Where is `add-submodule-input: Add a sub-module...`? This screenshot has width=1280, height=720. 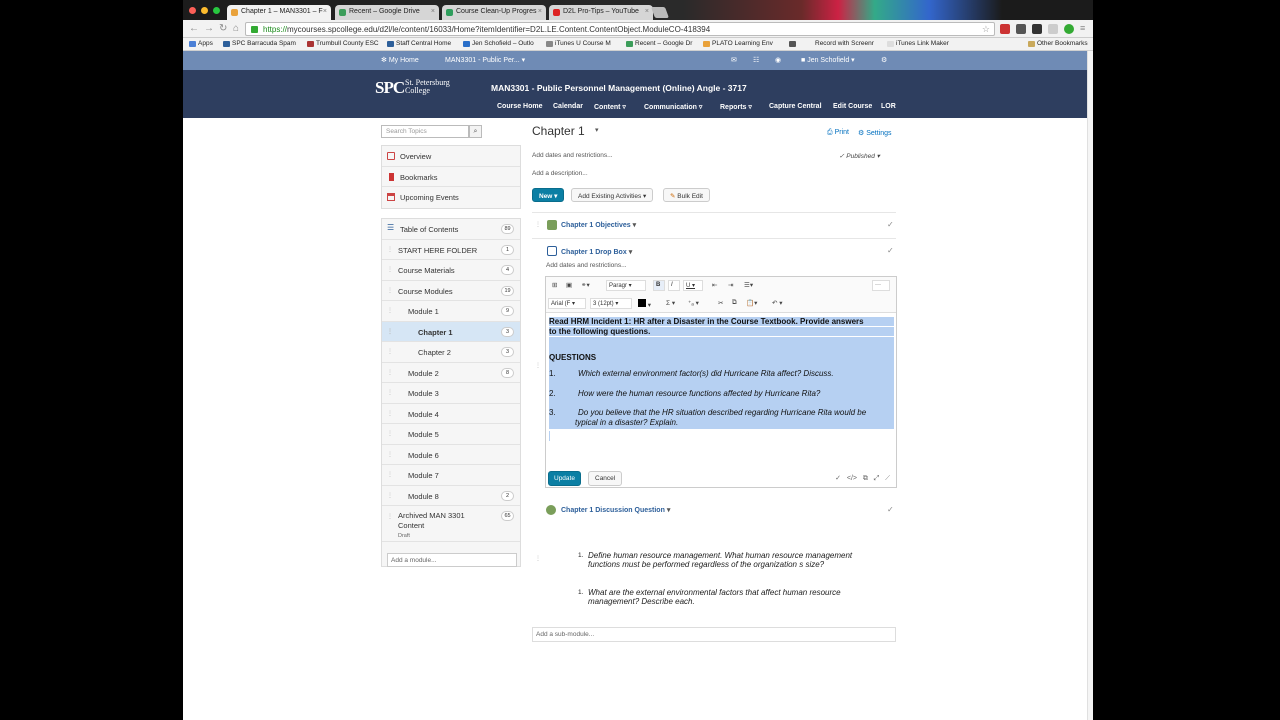
add-submodule-input: Add a sub-module... is located at coordinates (714, 634).